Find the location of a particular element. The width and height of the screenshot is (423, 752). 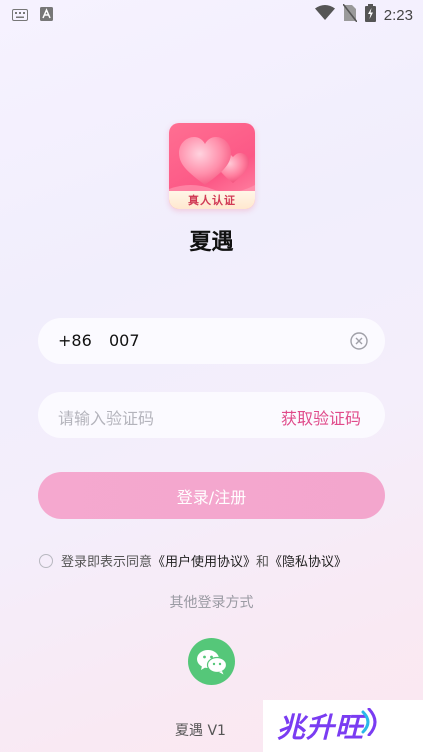

login-register-button: 登录/注册 is located at coordinates (211, 495).